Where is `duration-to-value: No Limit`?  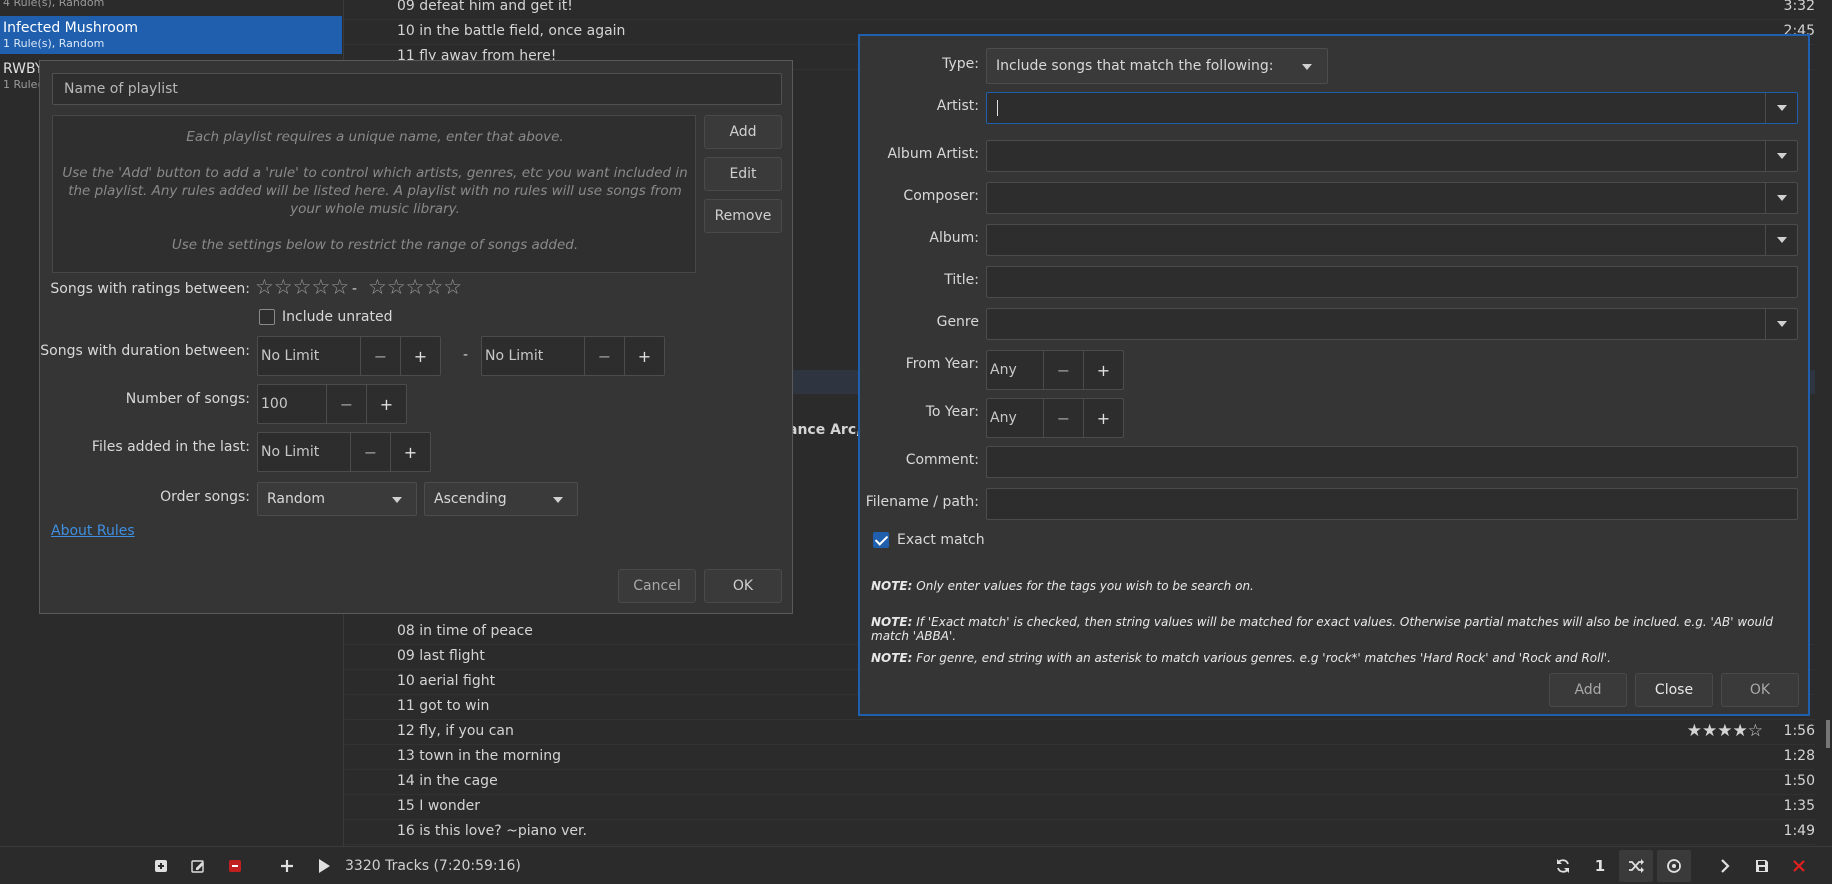 duration-to-value: No Limit is located at coordinates (514, 356).